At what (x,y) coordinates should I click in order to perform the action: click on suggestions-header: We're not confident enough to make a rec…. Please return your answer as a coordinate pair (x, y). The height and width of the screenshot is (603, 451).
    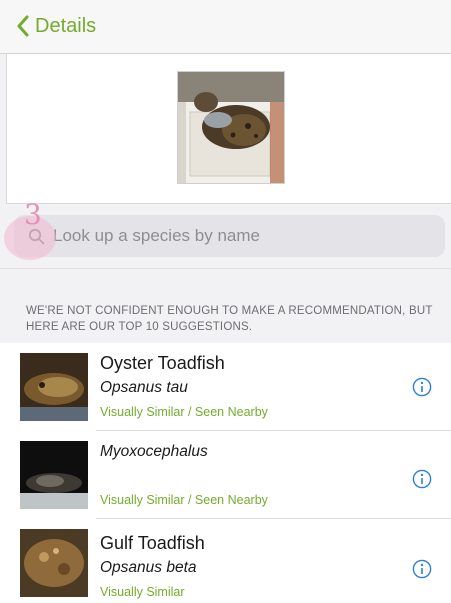
    Looking at the image, I should click on (225, 305).